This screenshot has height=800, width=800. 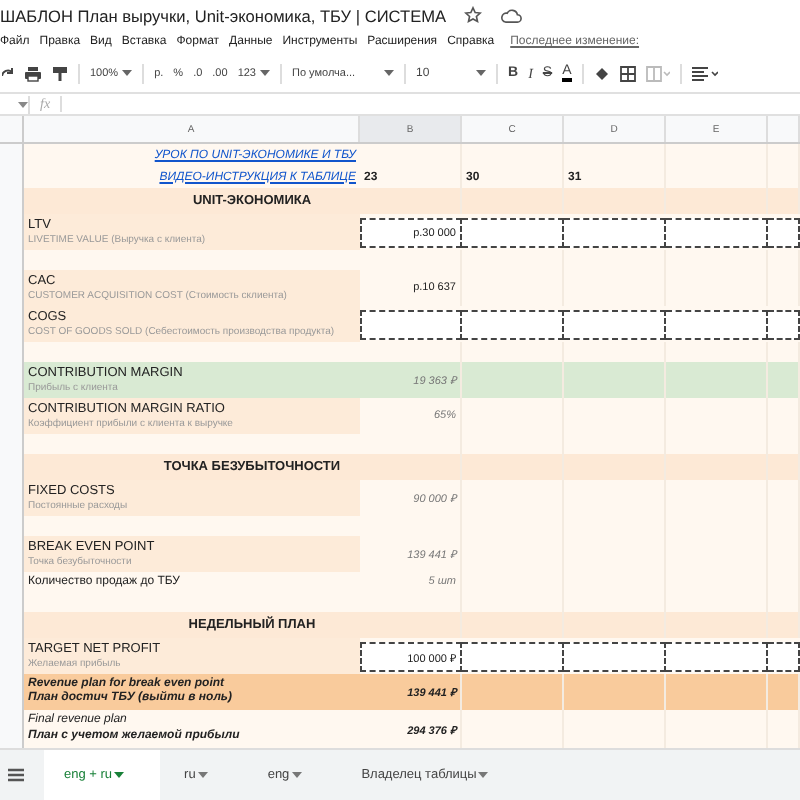 I want to click on print-icon, so click(x=33, y=73).